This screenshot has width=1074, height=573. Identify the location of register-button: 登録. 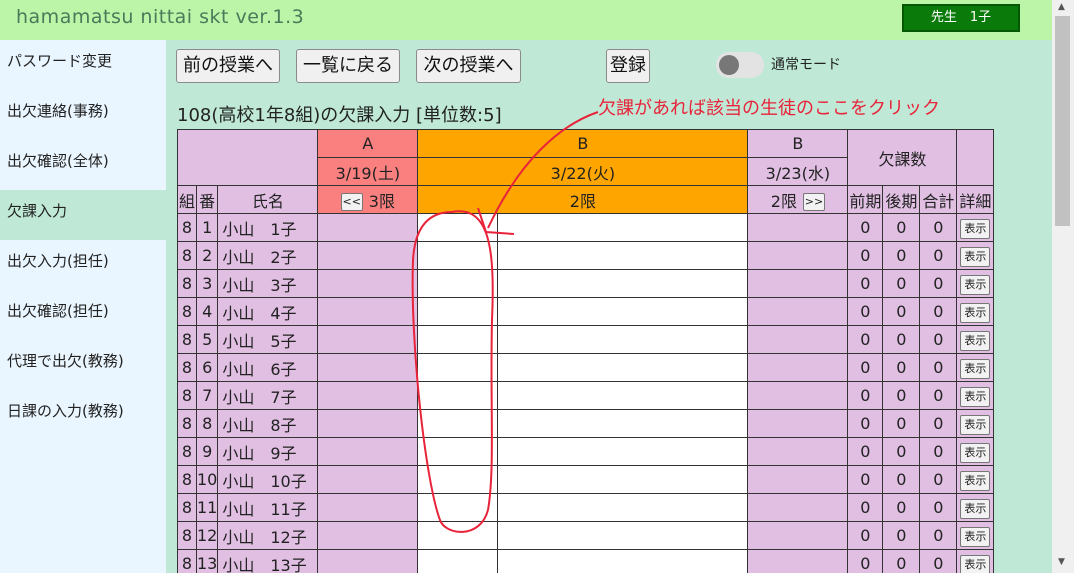
(628, 66).